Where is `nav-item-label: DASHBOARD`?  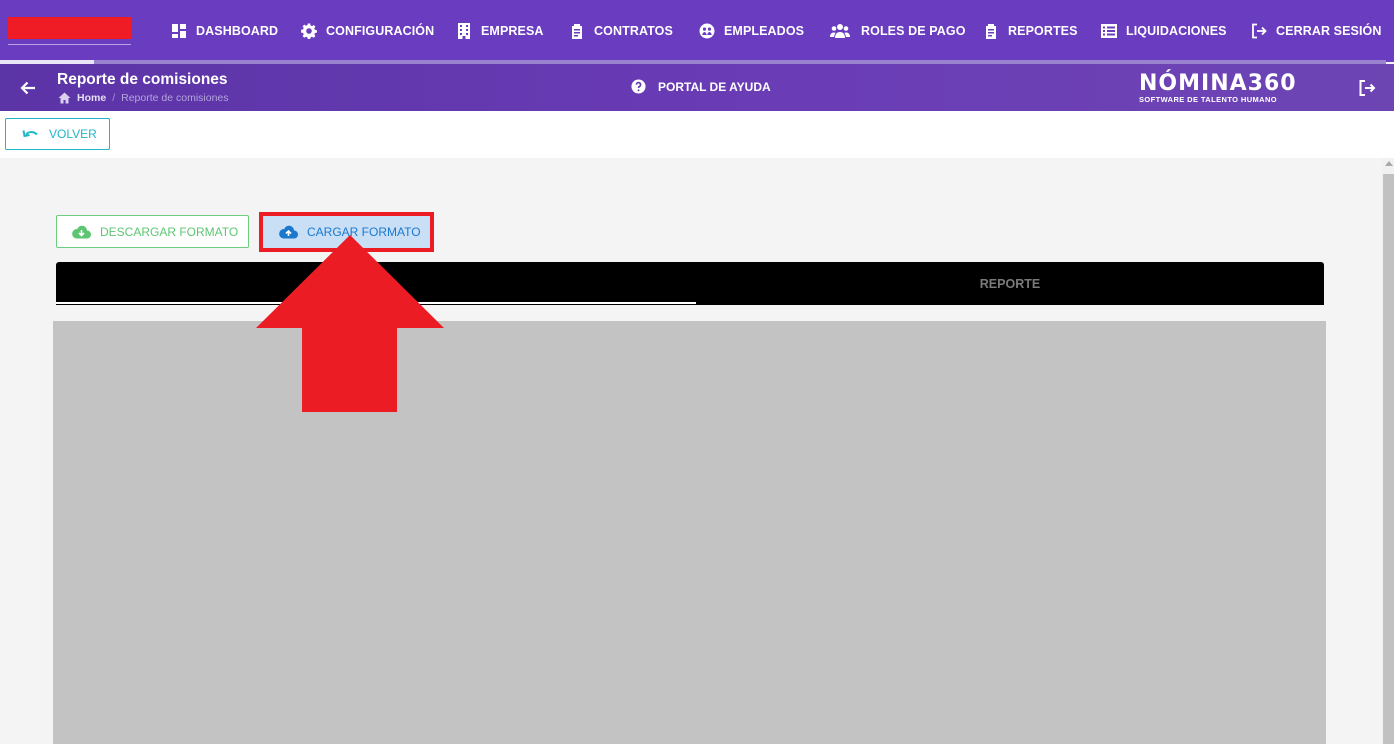 nav-item-label: DASHBOARD is located at coordinates (237, 31).